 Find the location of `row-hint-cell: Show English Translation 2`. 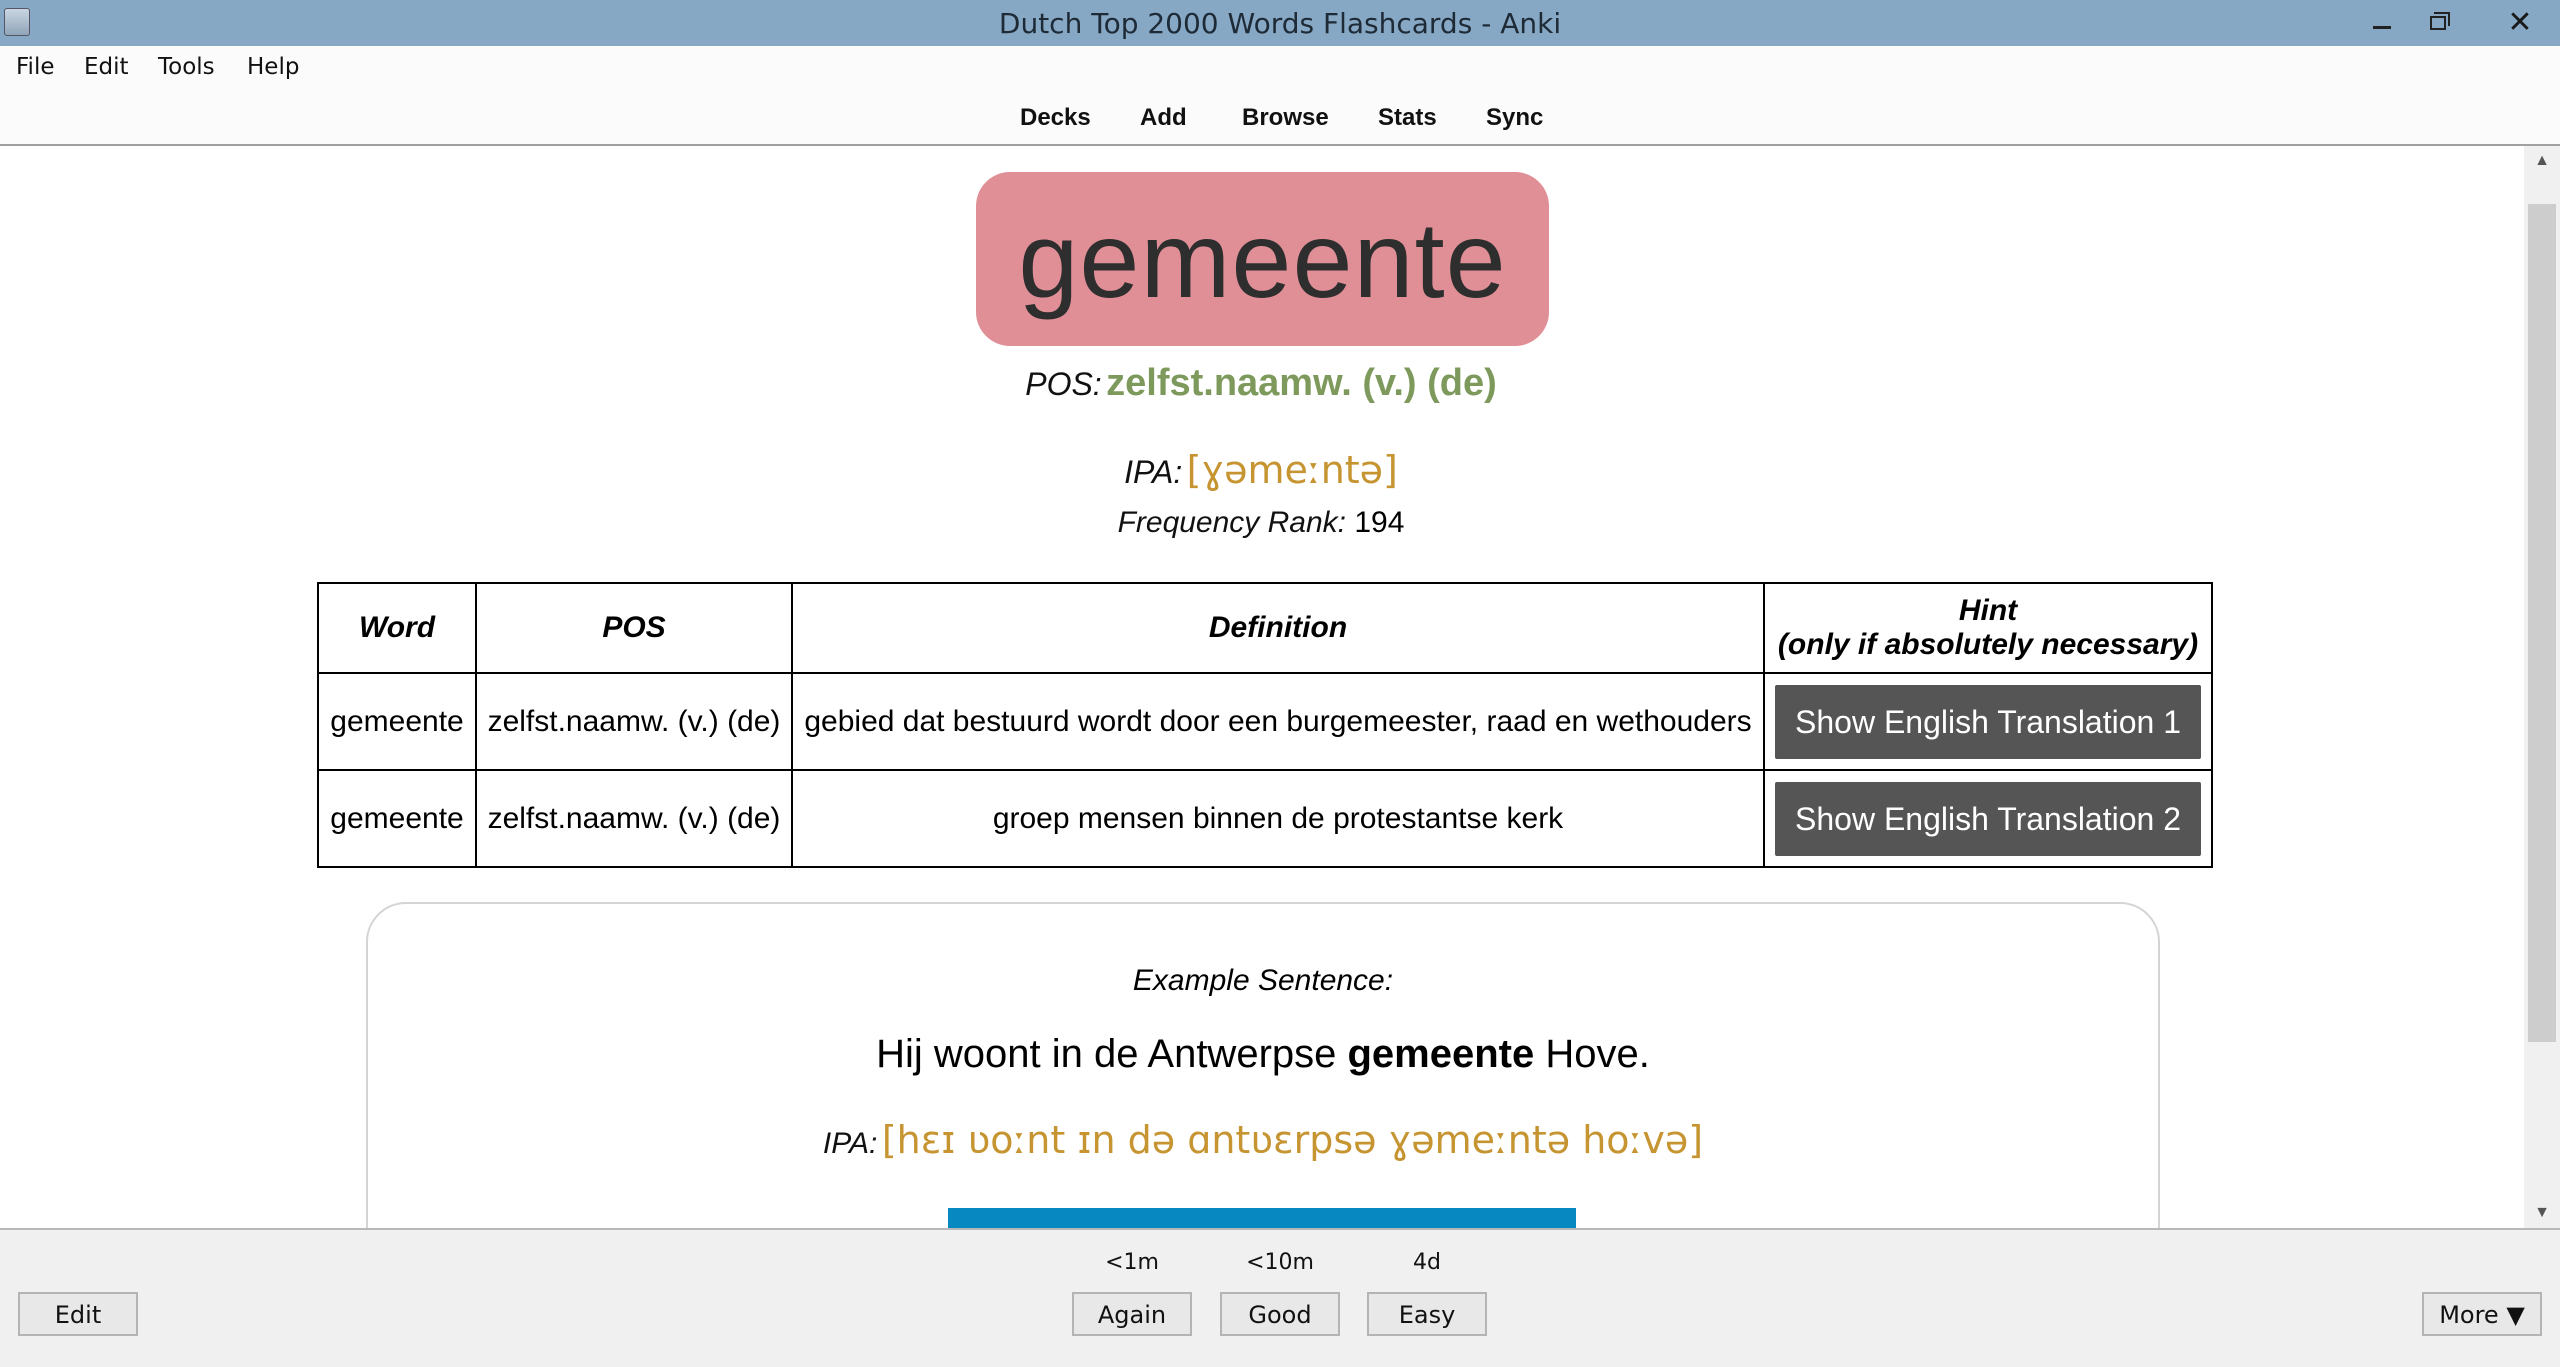

row-hint-cell: Show English Translation 2 is located at coordinates (1988, 818).